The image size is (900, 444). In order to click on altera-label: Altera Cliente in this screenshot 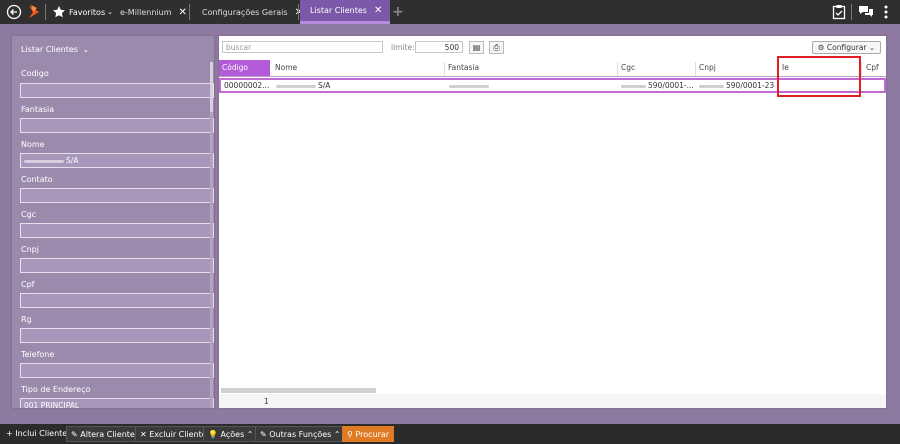, I will do `click(107, 434)`.